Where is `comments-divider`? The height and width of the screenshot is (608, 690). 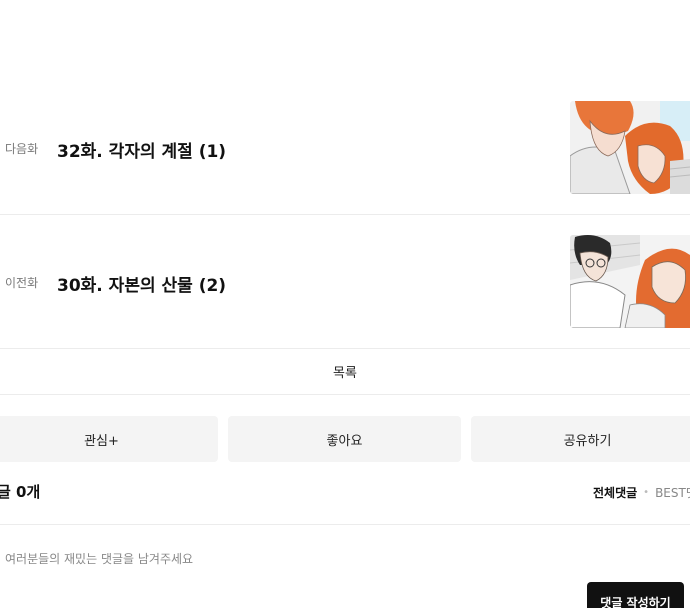
comments-divider is located at coordinates (345, 524).